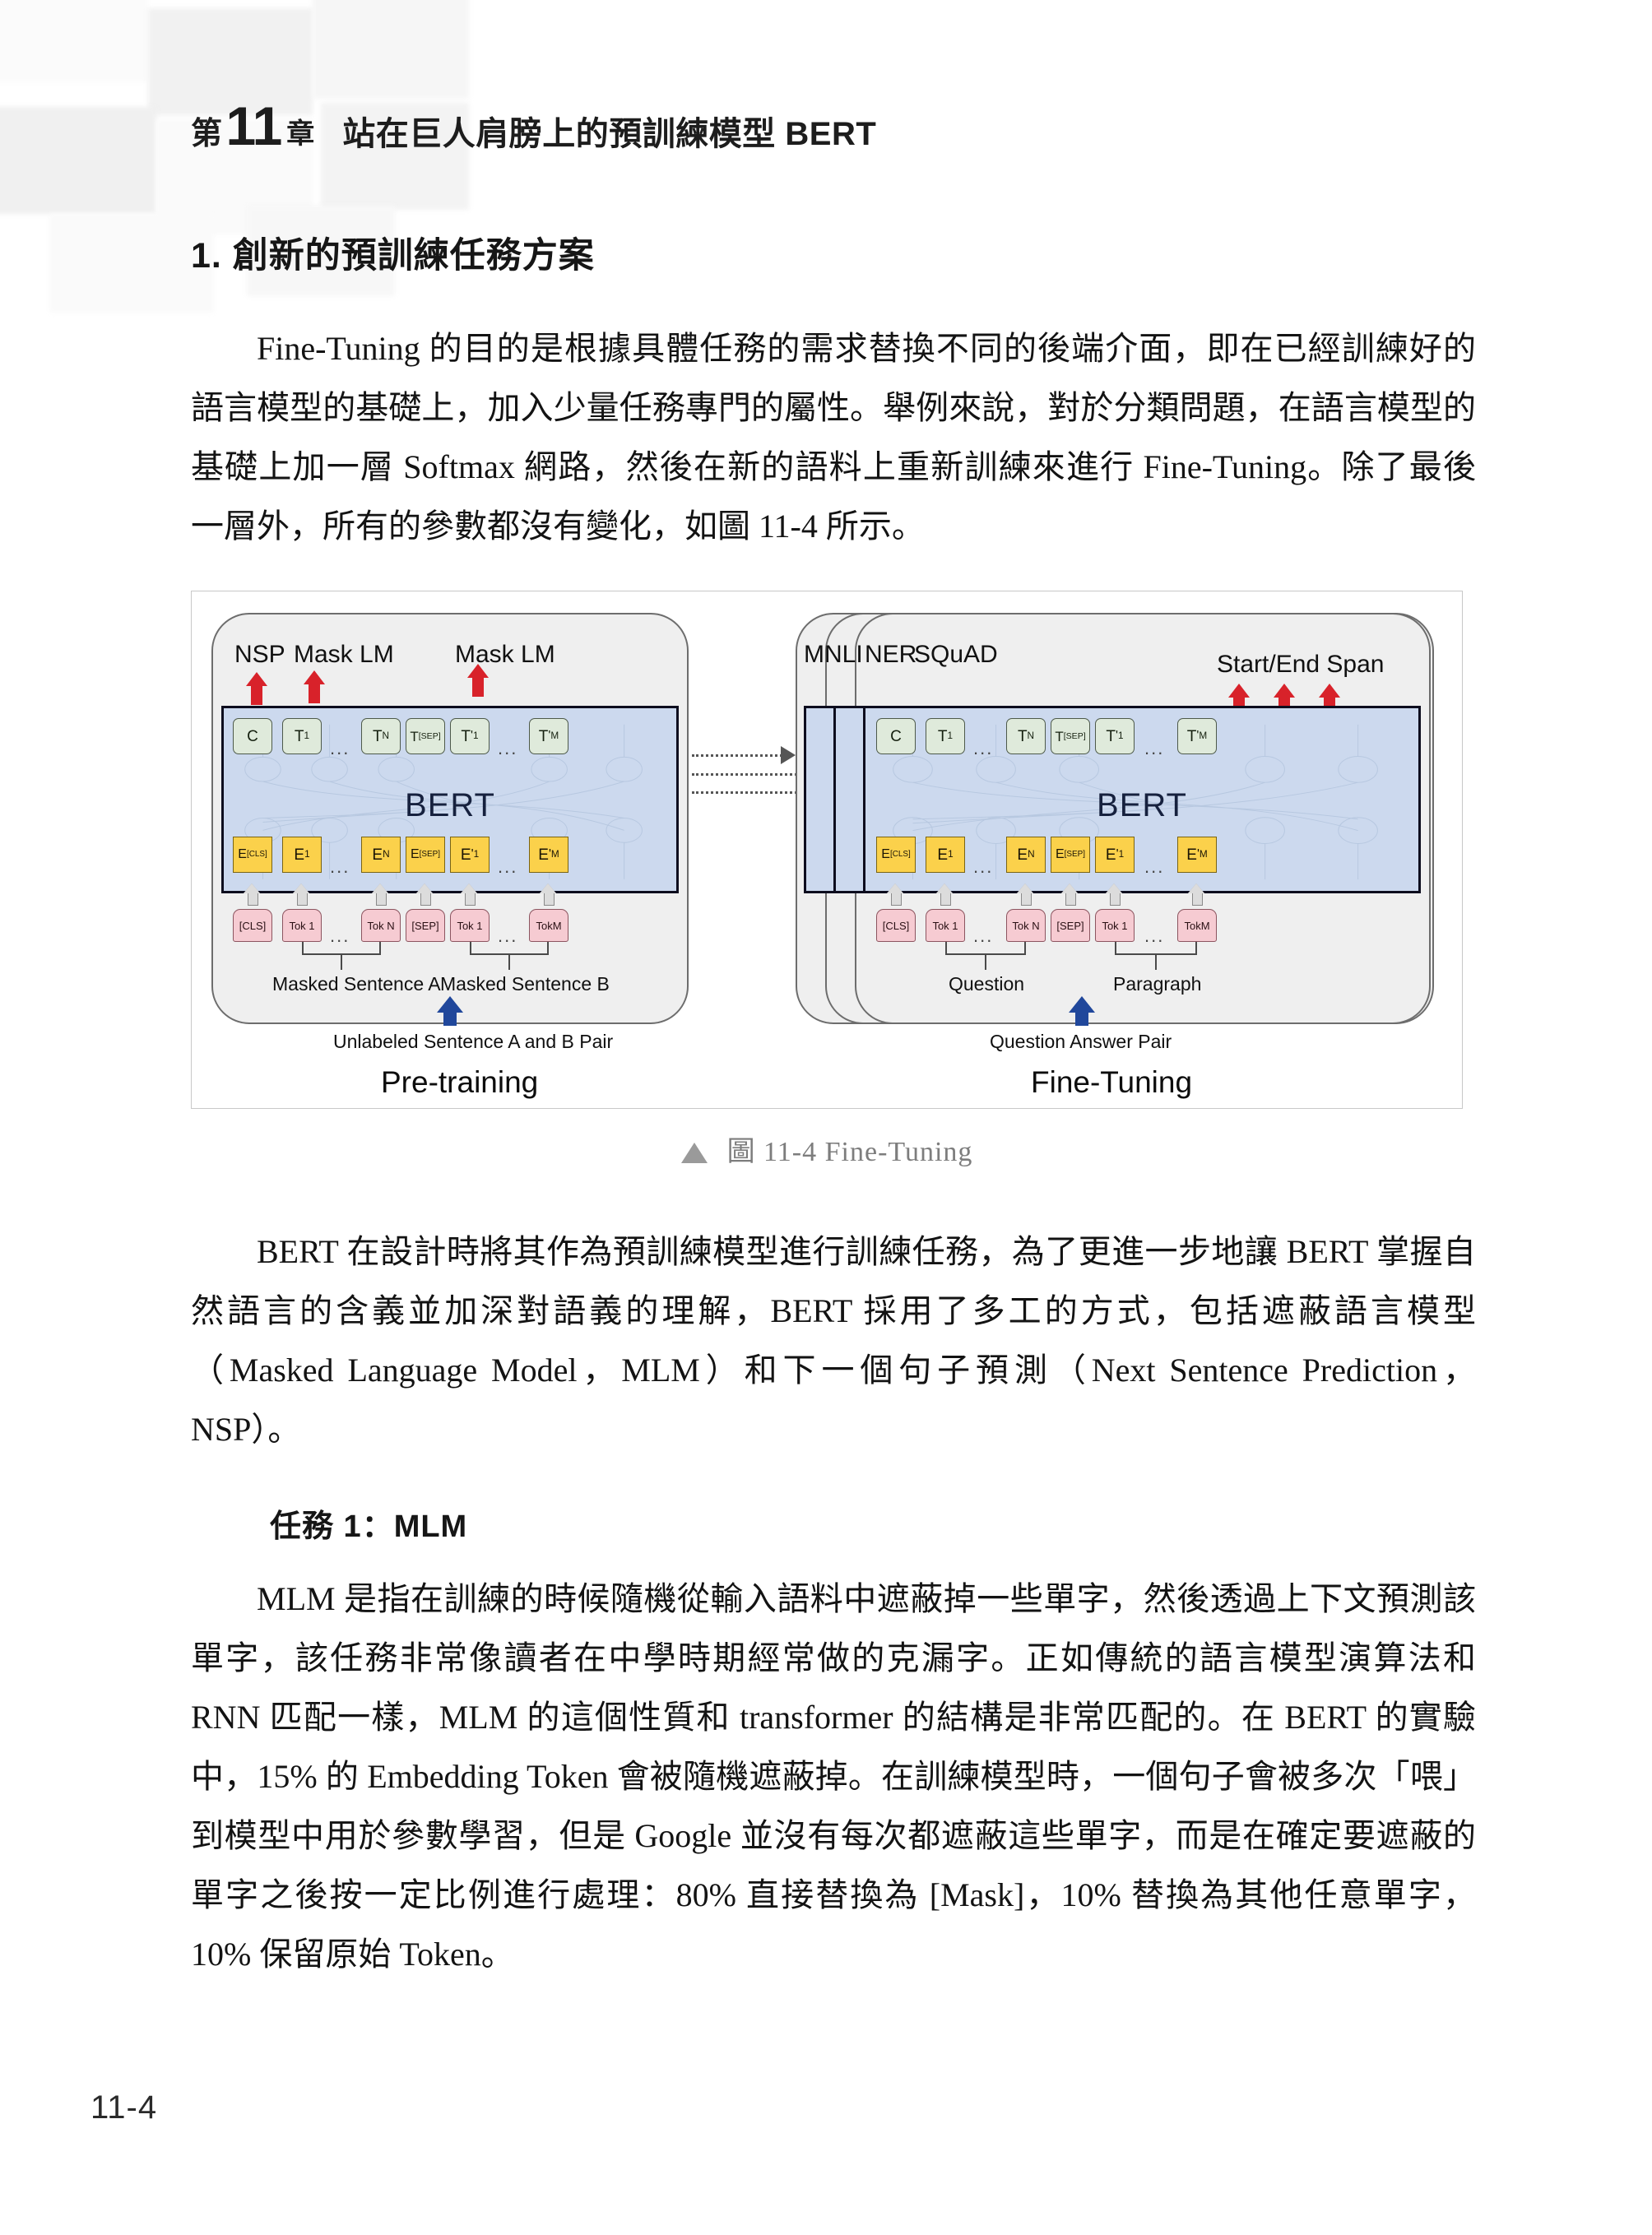 The width and height of the screenshot is (1652, 2235). Describe the element at coordinates (946, 855) in the screenshot. I see `finetuning-e-cell-e1: E1` at that location.